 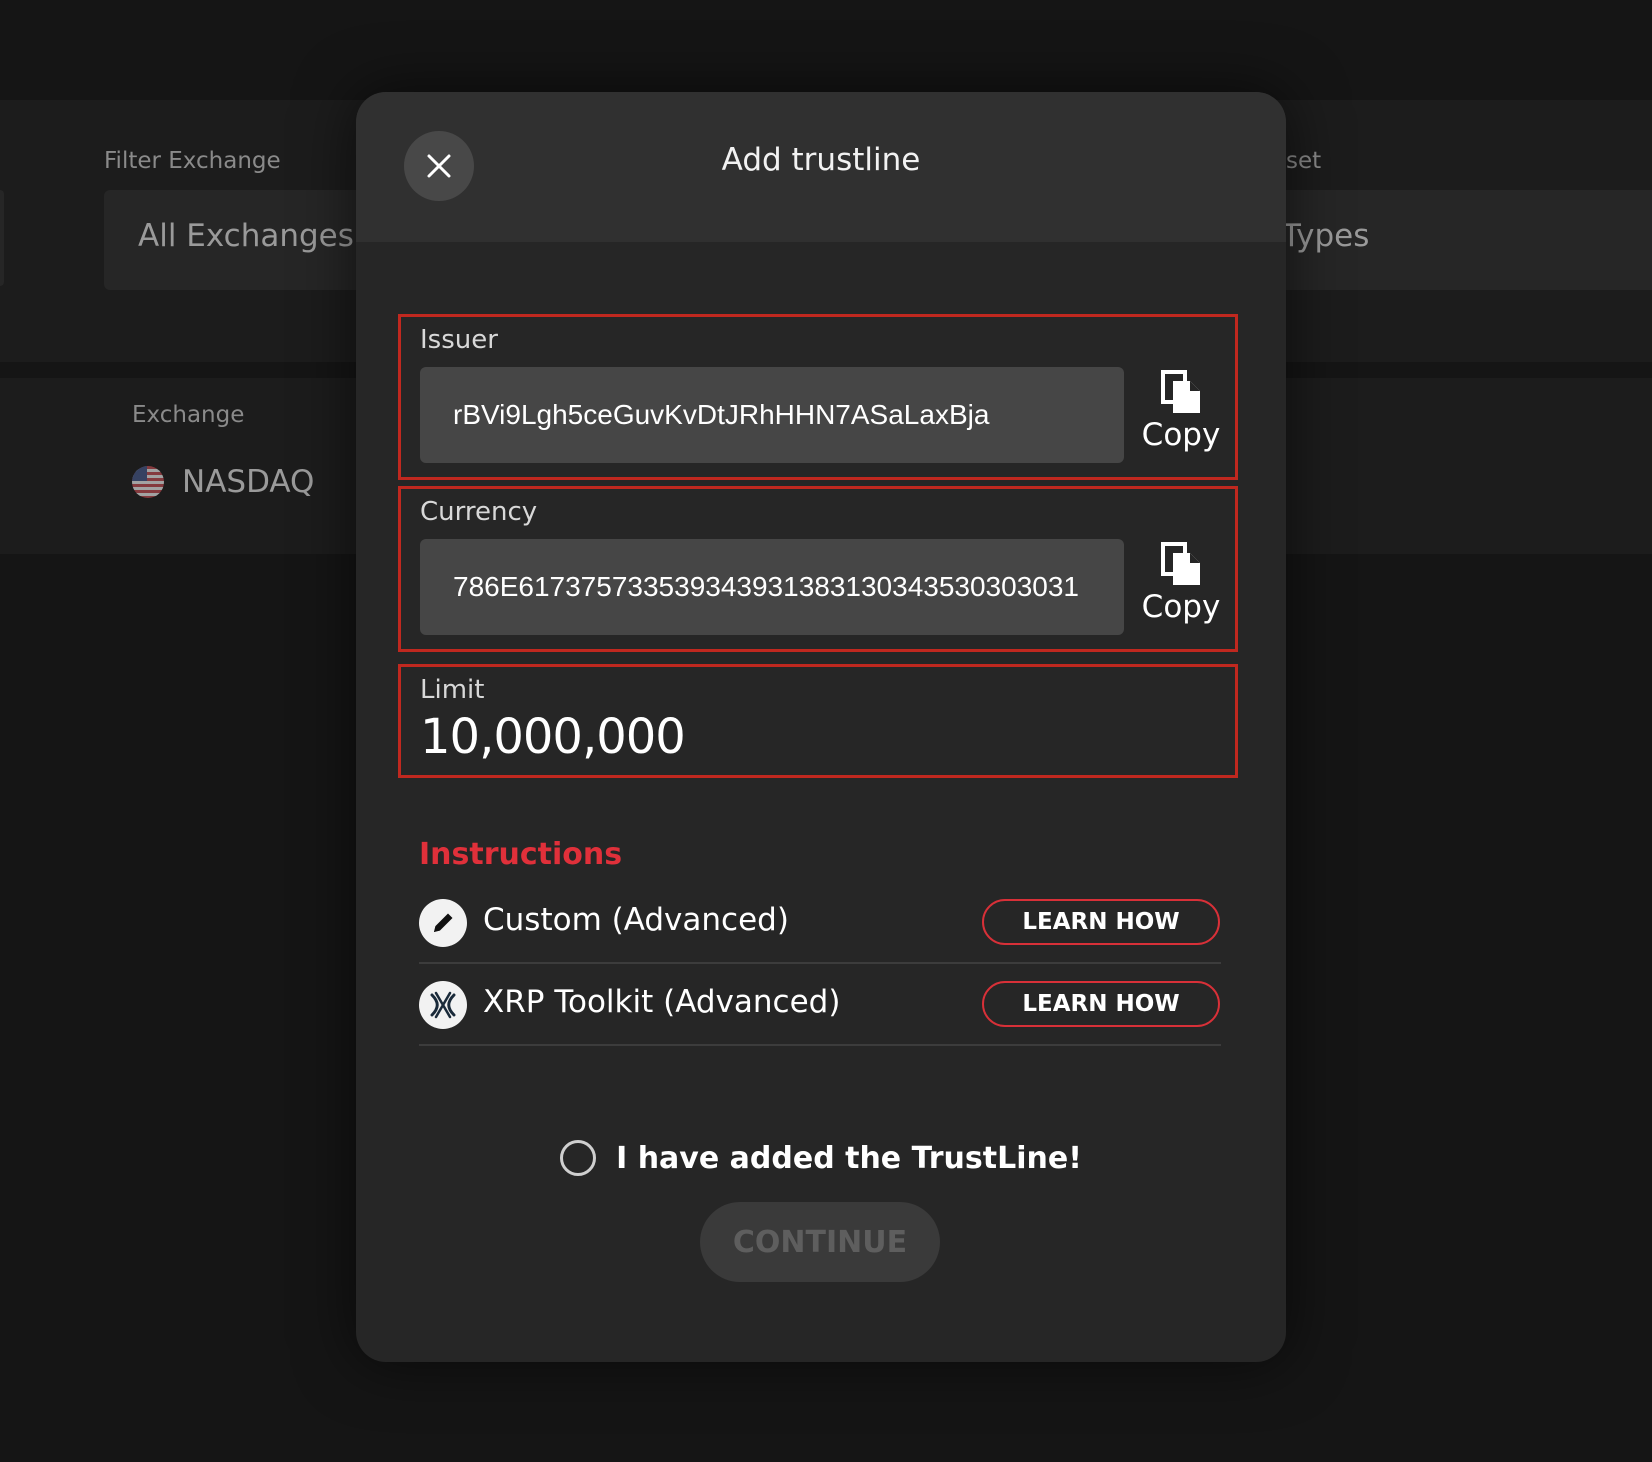 What do you see at coordinates (2, 238) in the screenshot?
I see `left-tab-edge` at bounding box center [2, 238].